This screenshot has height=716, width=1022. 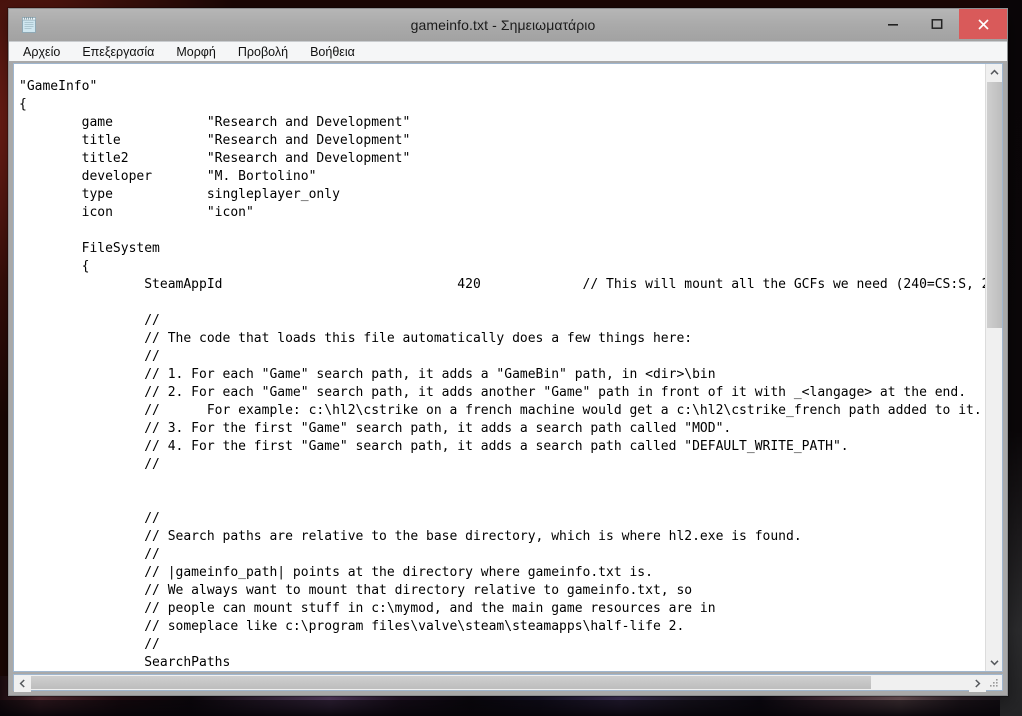 What do you see at coordinates (993, 367) in the screenshot?
I see `vertical-scrollbar` at bounding box center [993, 367].